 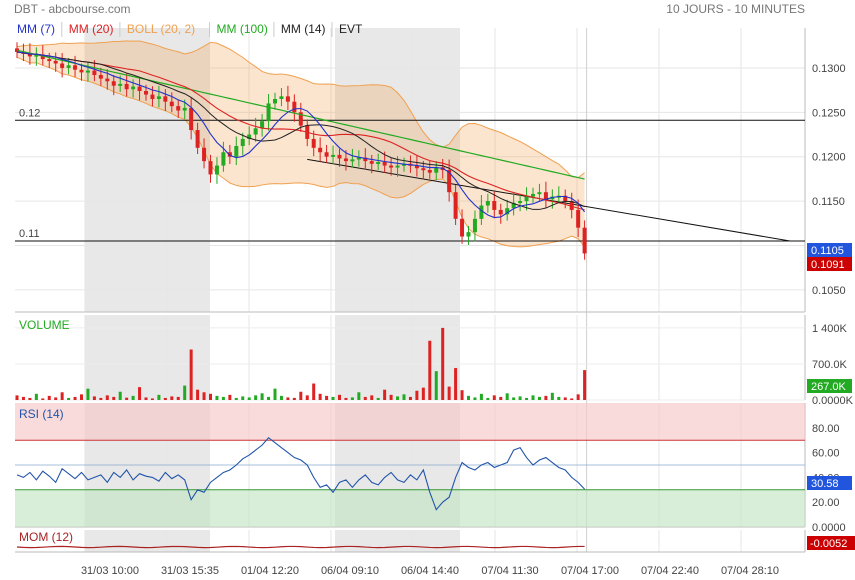 What do you see at coordinates (430, 571) in the screenshot?
I see `x-tick-label: 06/04 14:40` at bounding box center [430, 571].